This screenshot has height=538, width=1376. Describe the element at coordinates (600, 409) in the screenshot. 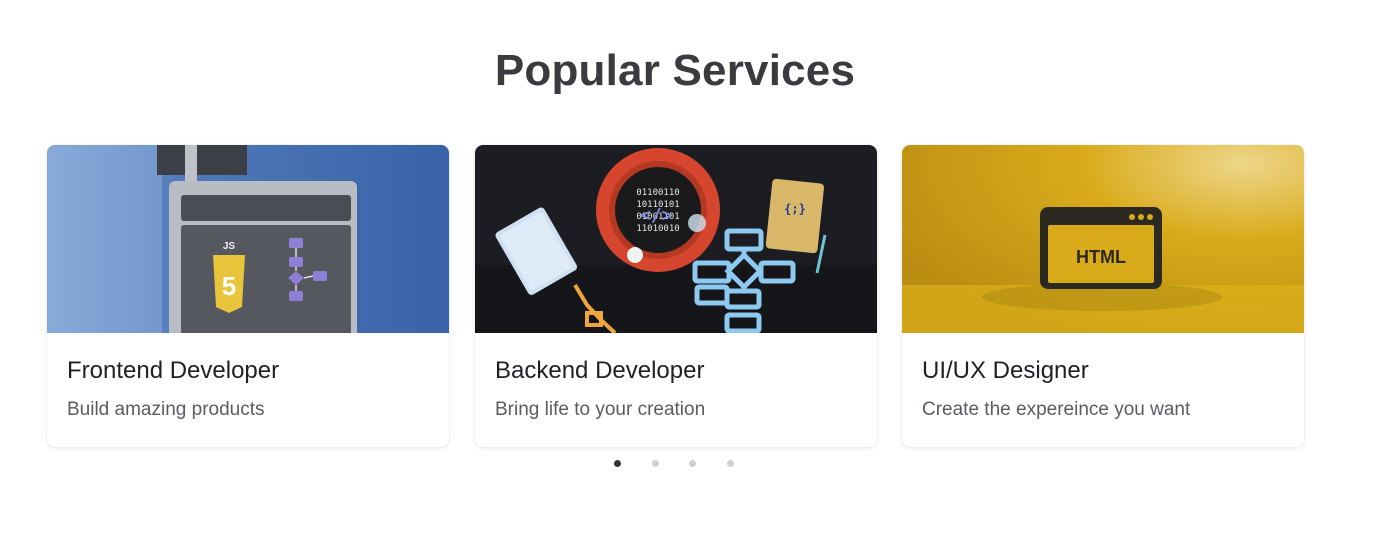

I see `card-subtitle: Bring life to your creation` at that location.